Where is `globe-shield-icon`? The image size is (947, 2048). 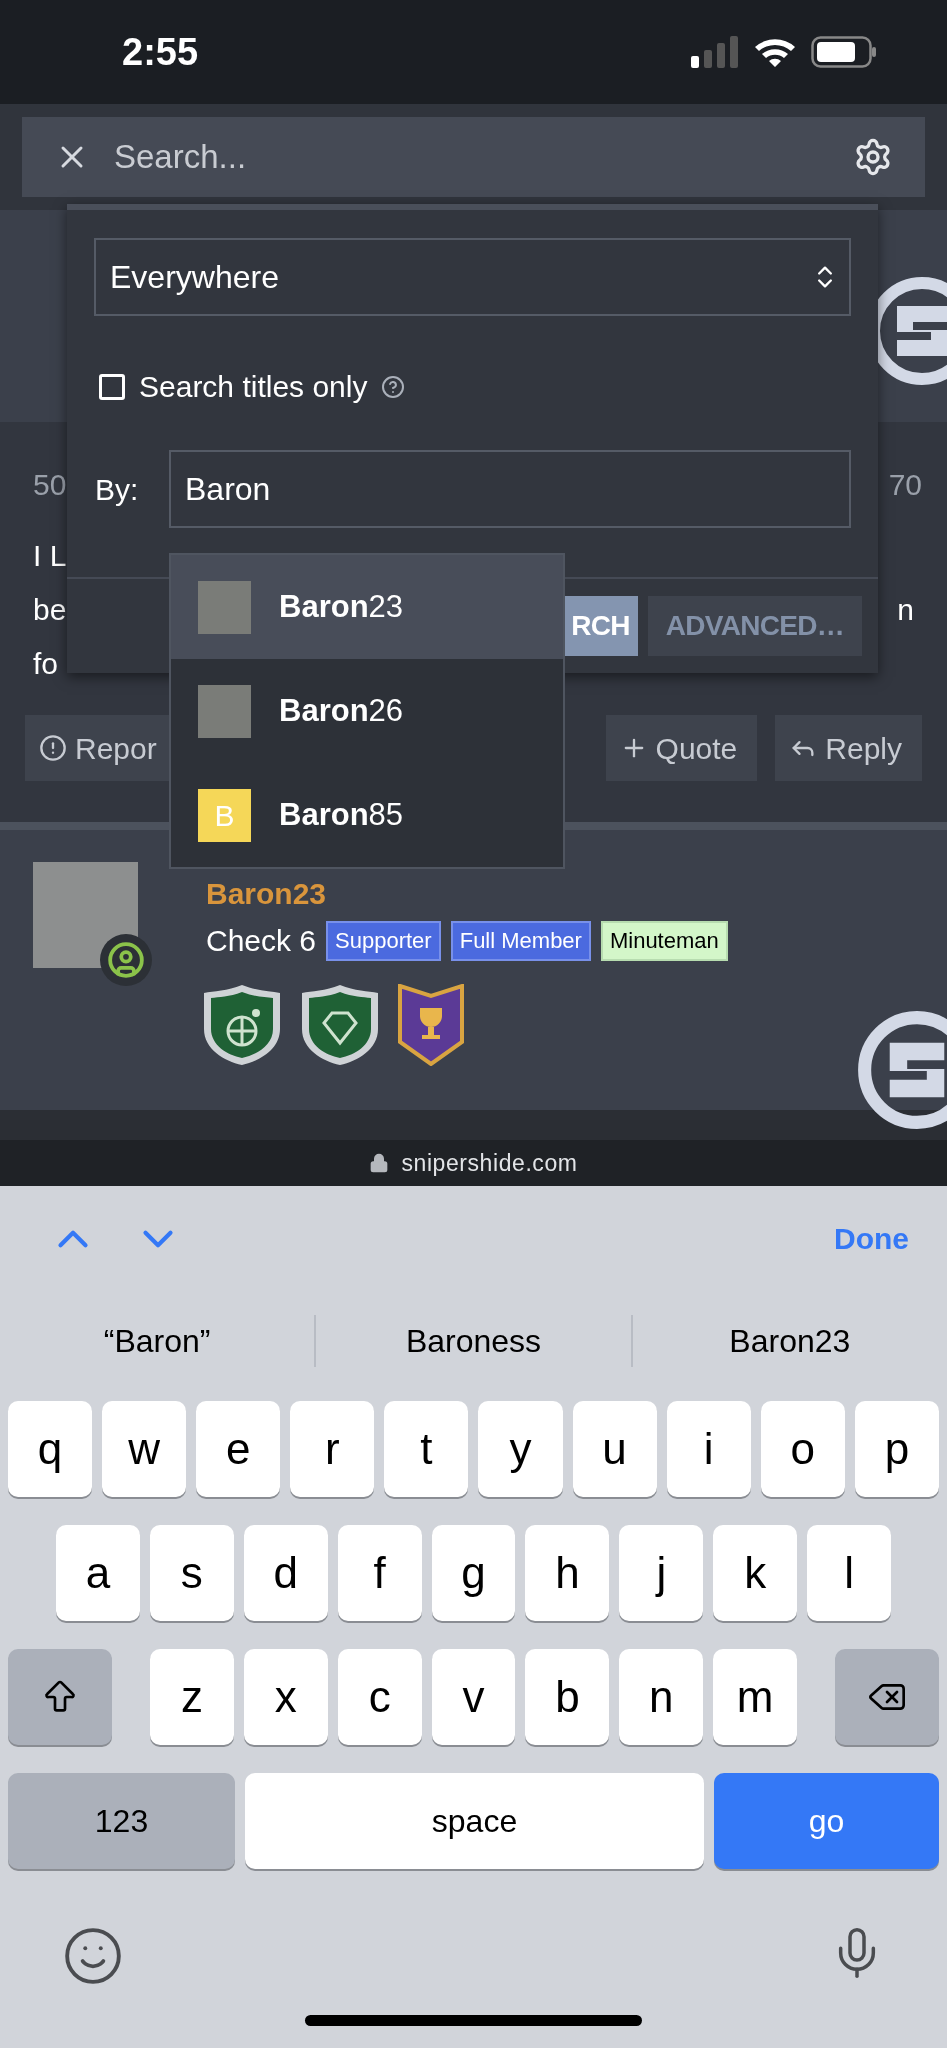
globe-shield-icon is located at coordinates (242, 1025).